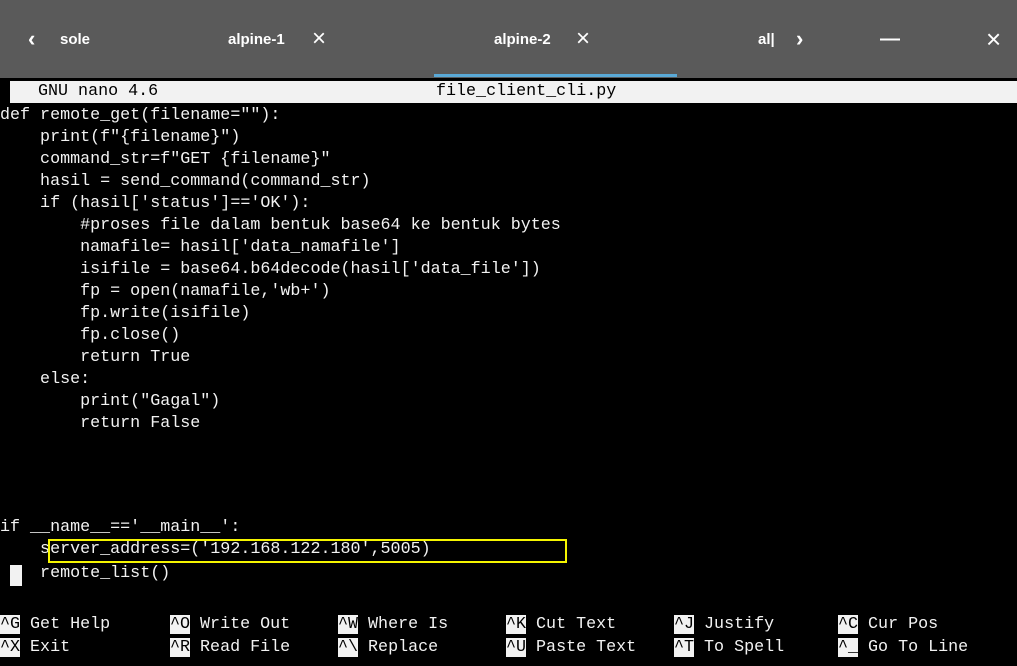 The width and height of the screenshot is (1017, 666). I want to click on code-line: def remote_get(filename=""):, so click(140, 115).